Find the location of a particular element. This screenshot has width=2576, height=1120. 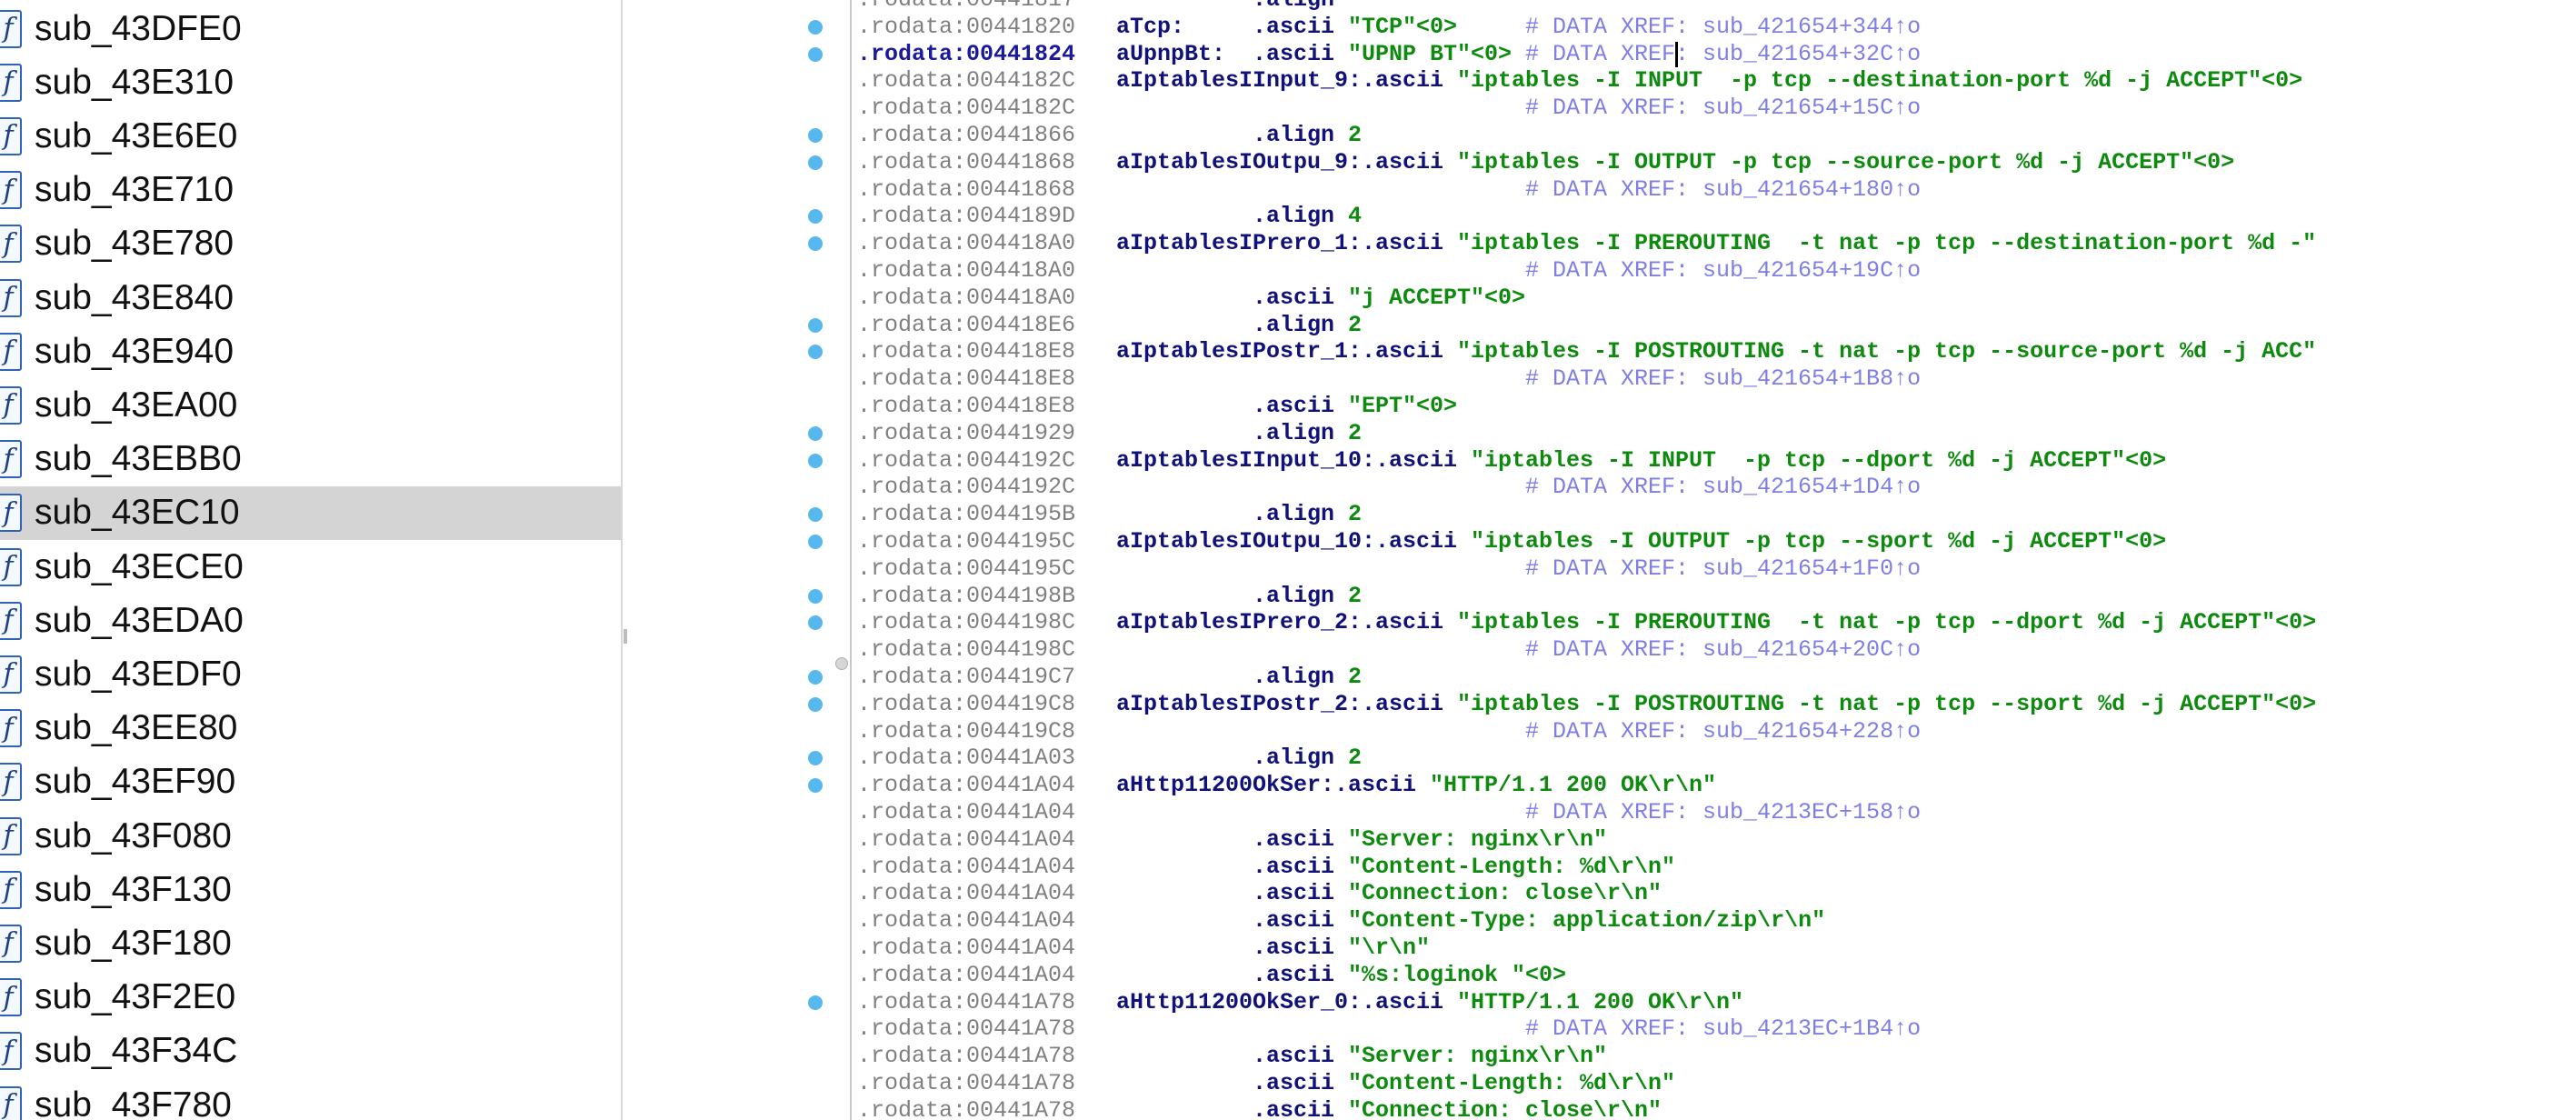

string-literal: "Content-Length: %d\r\n" is located at coordinates (1512, 866).